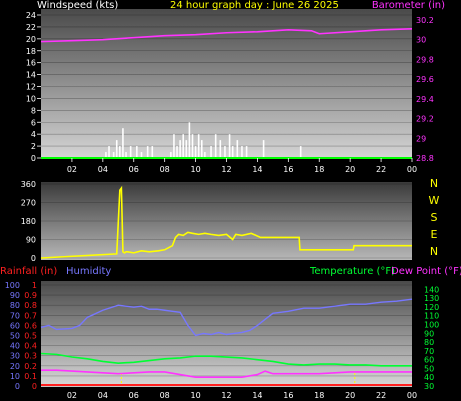  Describe the element at coordinates (15, 295) in the screenshot. I see `humidity-tick-label: 90` at that location.